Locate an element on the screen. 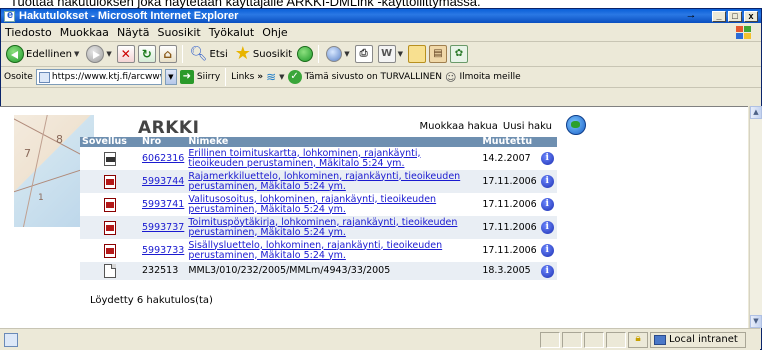 Image resolution: width=762 pixels, height=350 pixels. address-url: https://www.ktj.fi/arcwww is located at coordinates (106, 77).